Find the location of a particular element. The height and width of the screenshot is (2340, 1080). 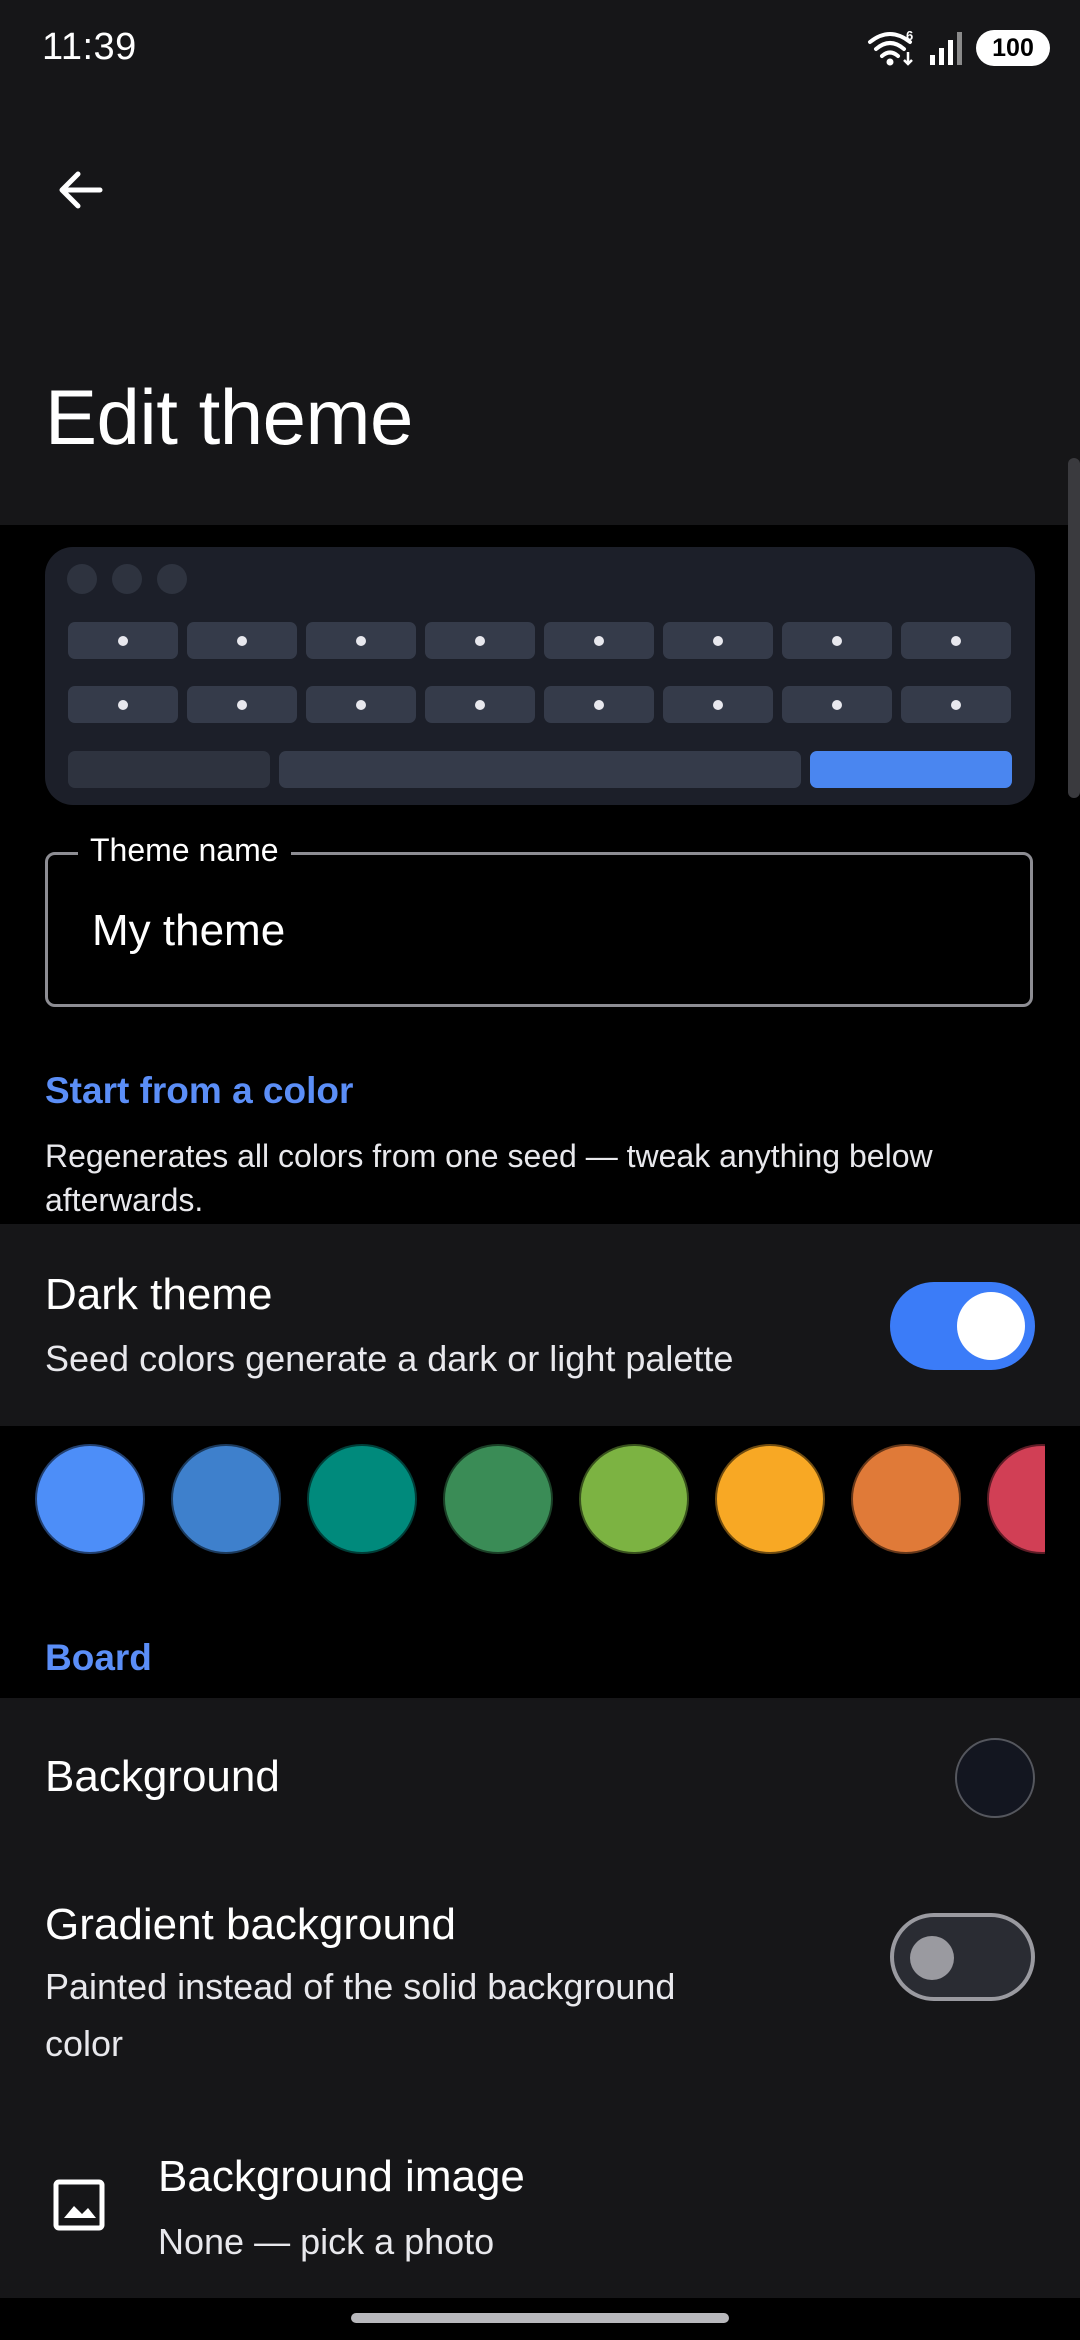

gradient-background-toggle is located at coordinates (962, 1957).